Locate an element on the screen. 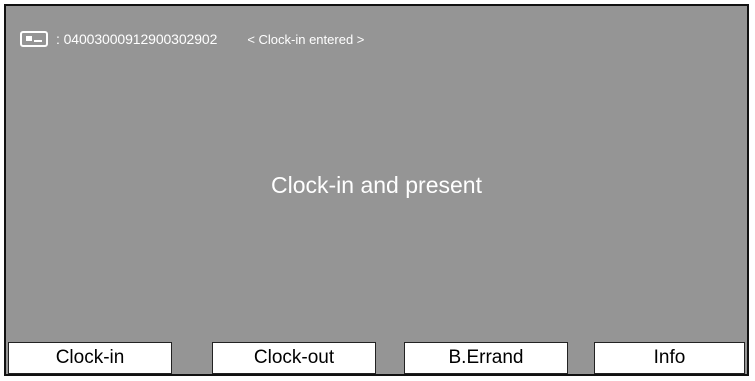 The image size is (755, 381). main-message: Clock-in and present is located at coordinates (376, 185).